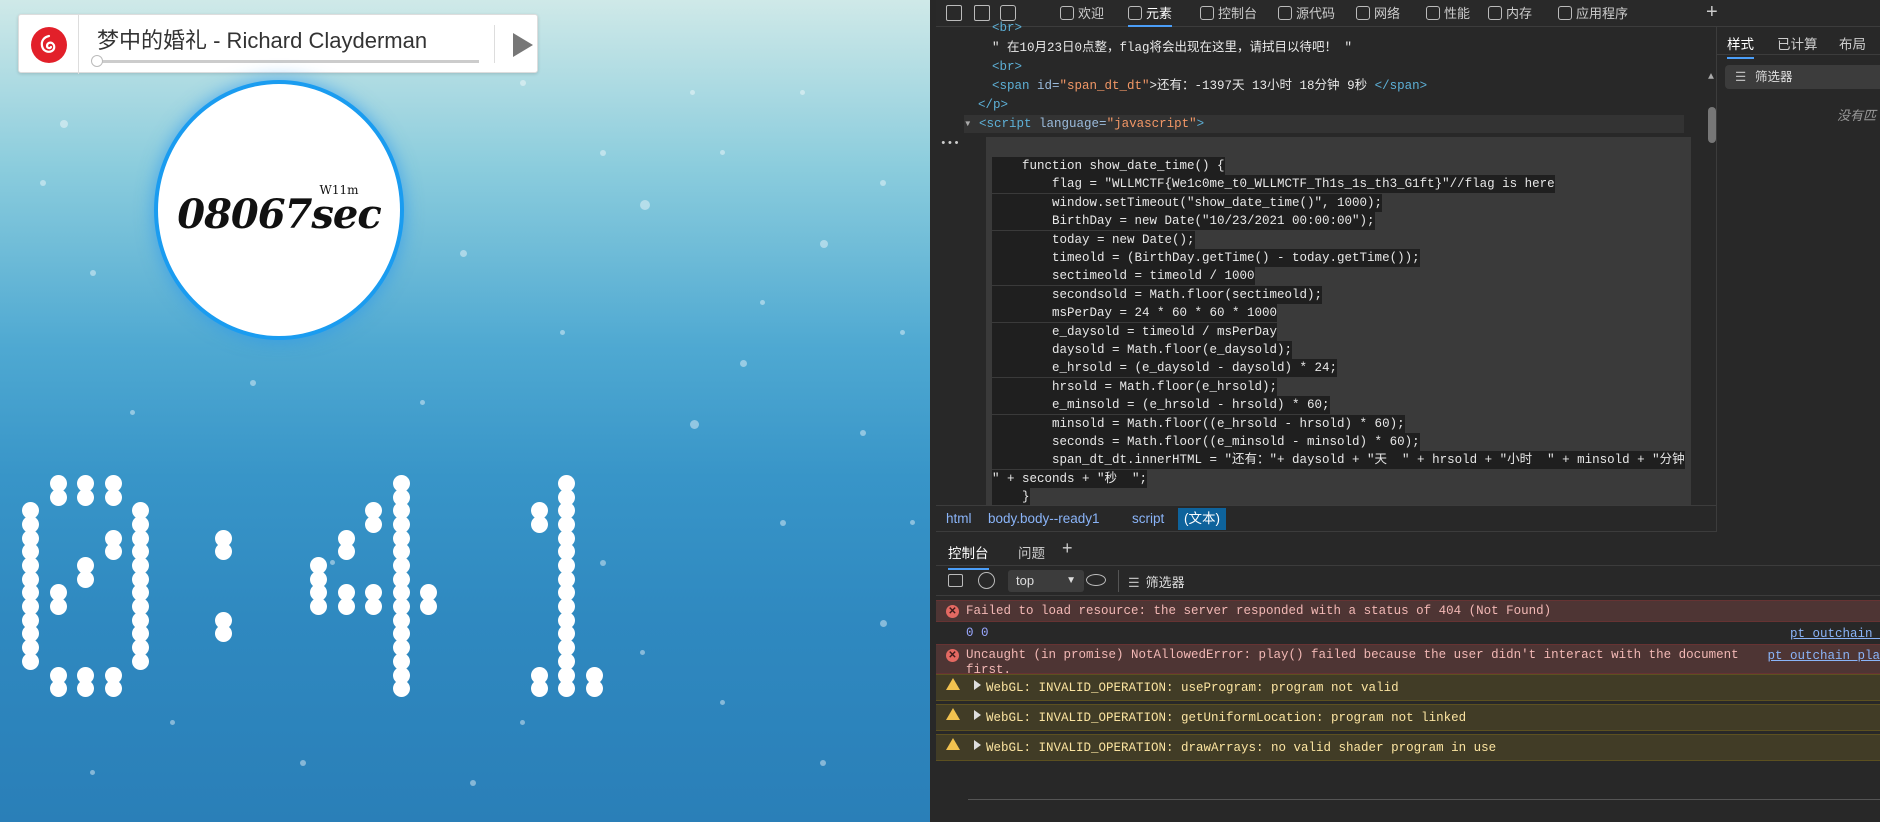 Image resolution: width=1880 pixels, height=822 pixels. Describe the element at coordinates (1161, 405) in the screenshot. I see `js-code-line: e_minsold = (e_hrsold - hrsold) * 60;` at that location.